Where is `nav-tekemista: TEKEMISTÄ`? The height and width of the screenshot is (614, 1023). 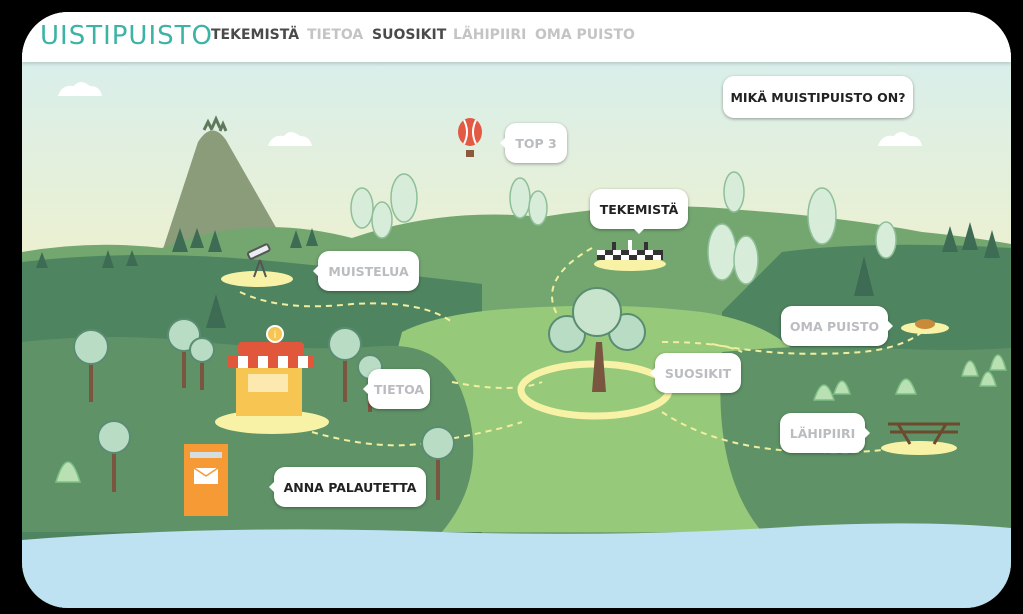 nav-tekemista: TEKEMISTÄ is located at coordinates (255, 35).